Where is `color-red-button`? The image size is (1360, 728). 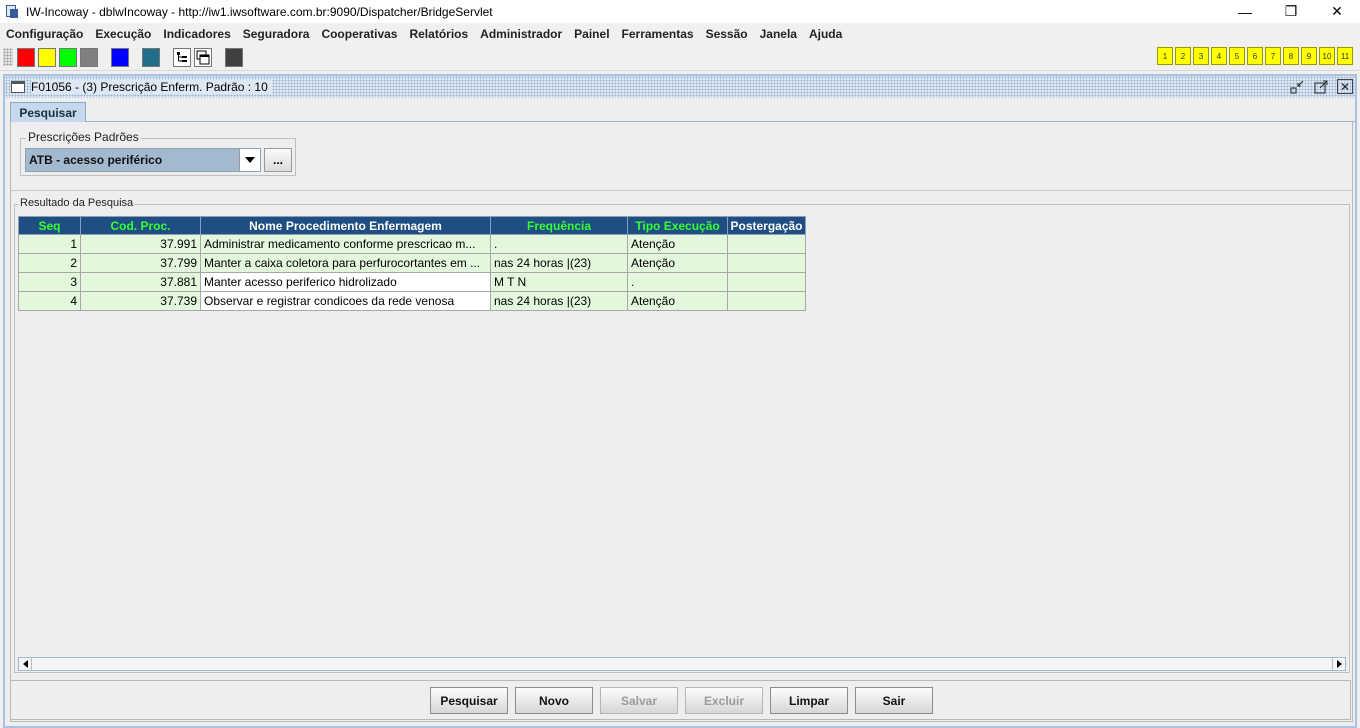
color-red-button is located at coordinates (26, 57).